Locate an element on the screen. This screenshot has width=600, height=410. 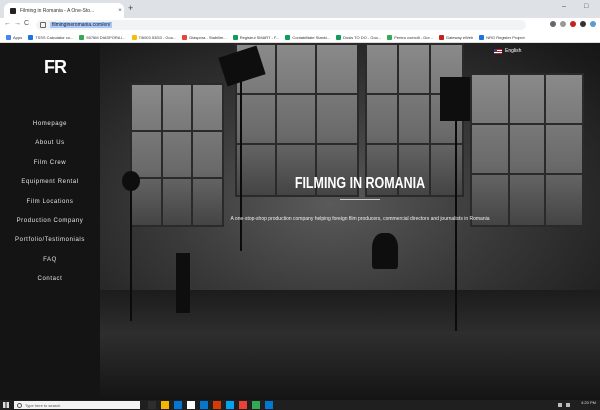
close-tab-icon: × is located at coordinates (120, 11).